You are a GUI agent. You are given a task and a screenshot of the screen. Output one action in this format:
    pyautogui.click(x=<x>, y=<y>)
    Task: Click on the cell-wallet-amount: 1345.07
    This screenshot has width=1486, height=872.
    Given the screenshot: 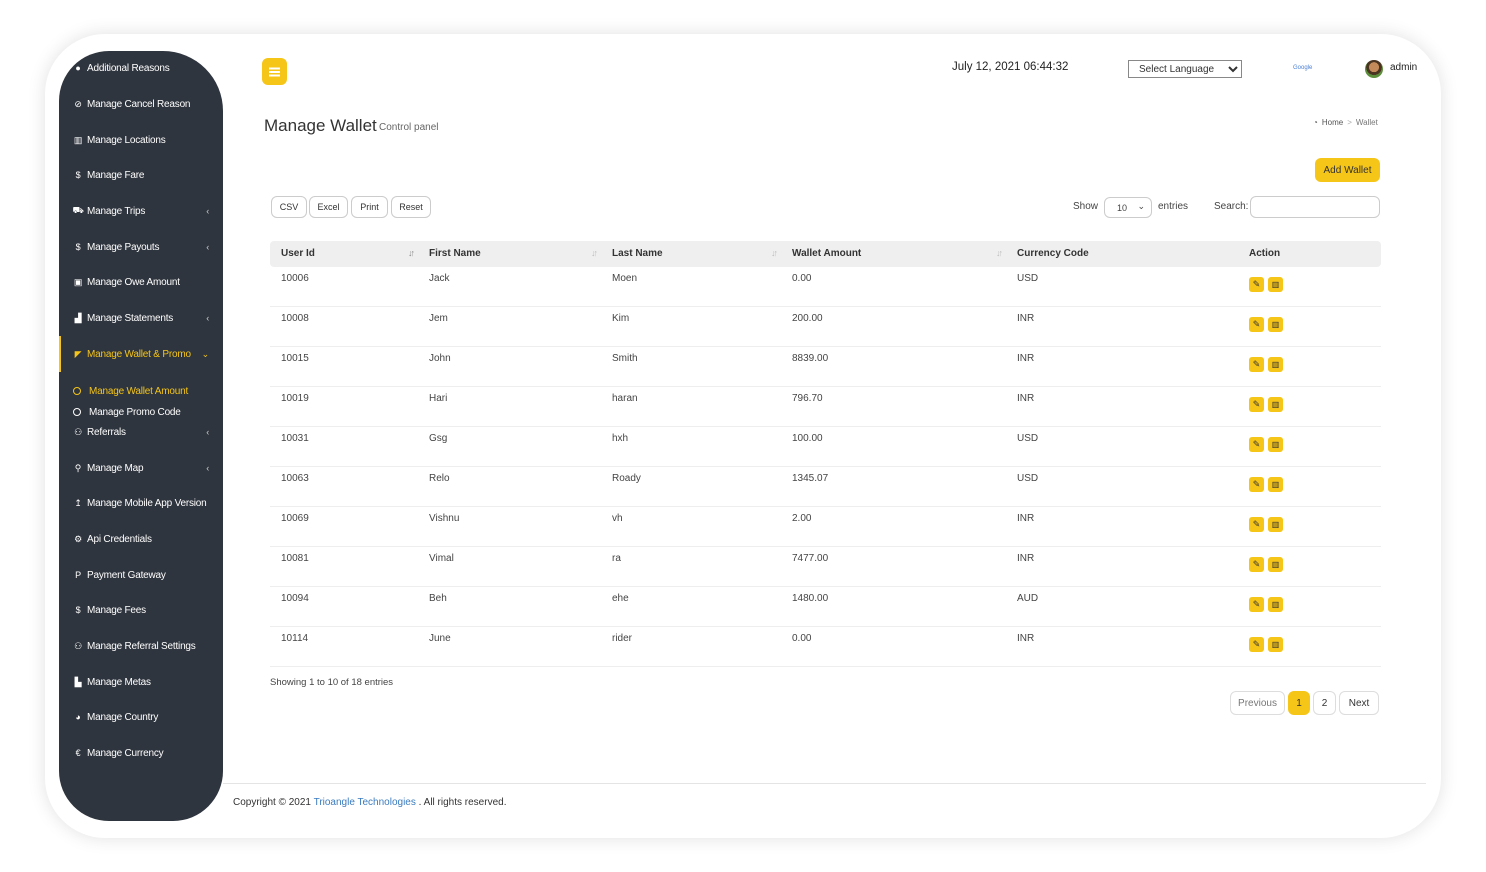 What is the action you would take?
    pyautogui.click(x=810, y=478)
    